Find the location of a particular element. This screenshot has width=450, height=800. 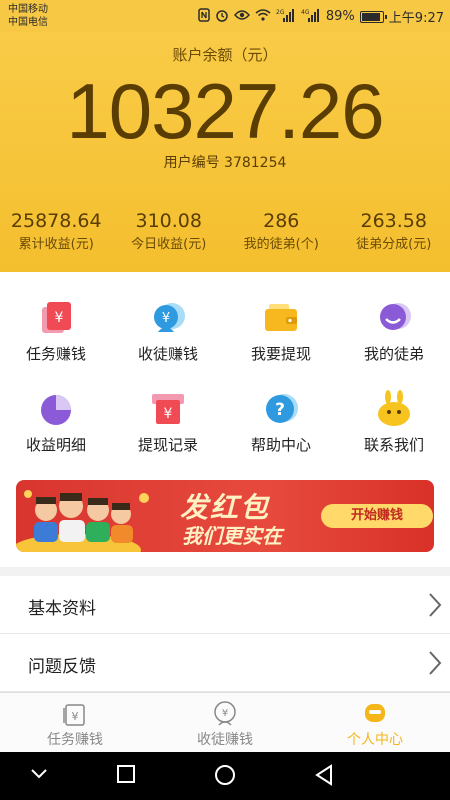

bottom-tab-bar: ¥ 任务赚钱 ¥ 收徒赚钱 个人中心 is located at coordinates (225, 722).